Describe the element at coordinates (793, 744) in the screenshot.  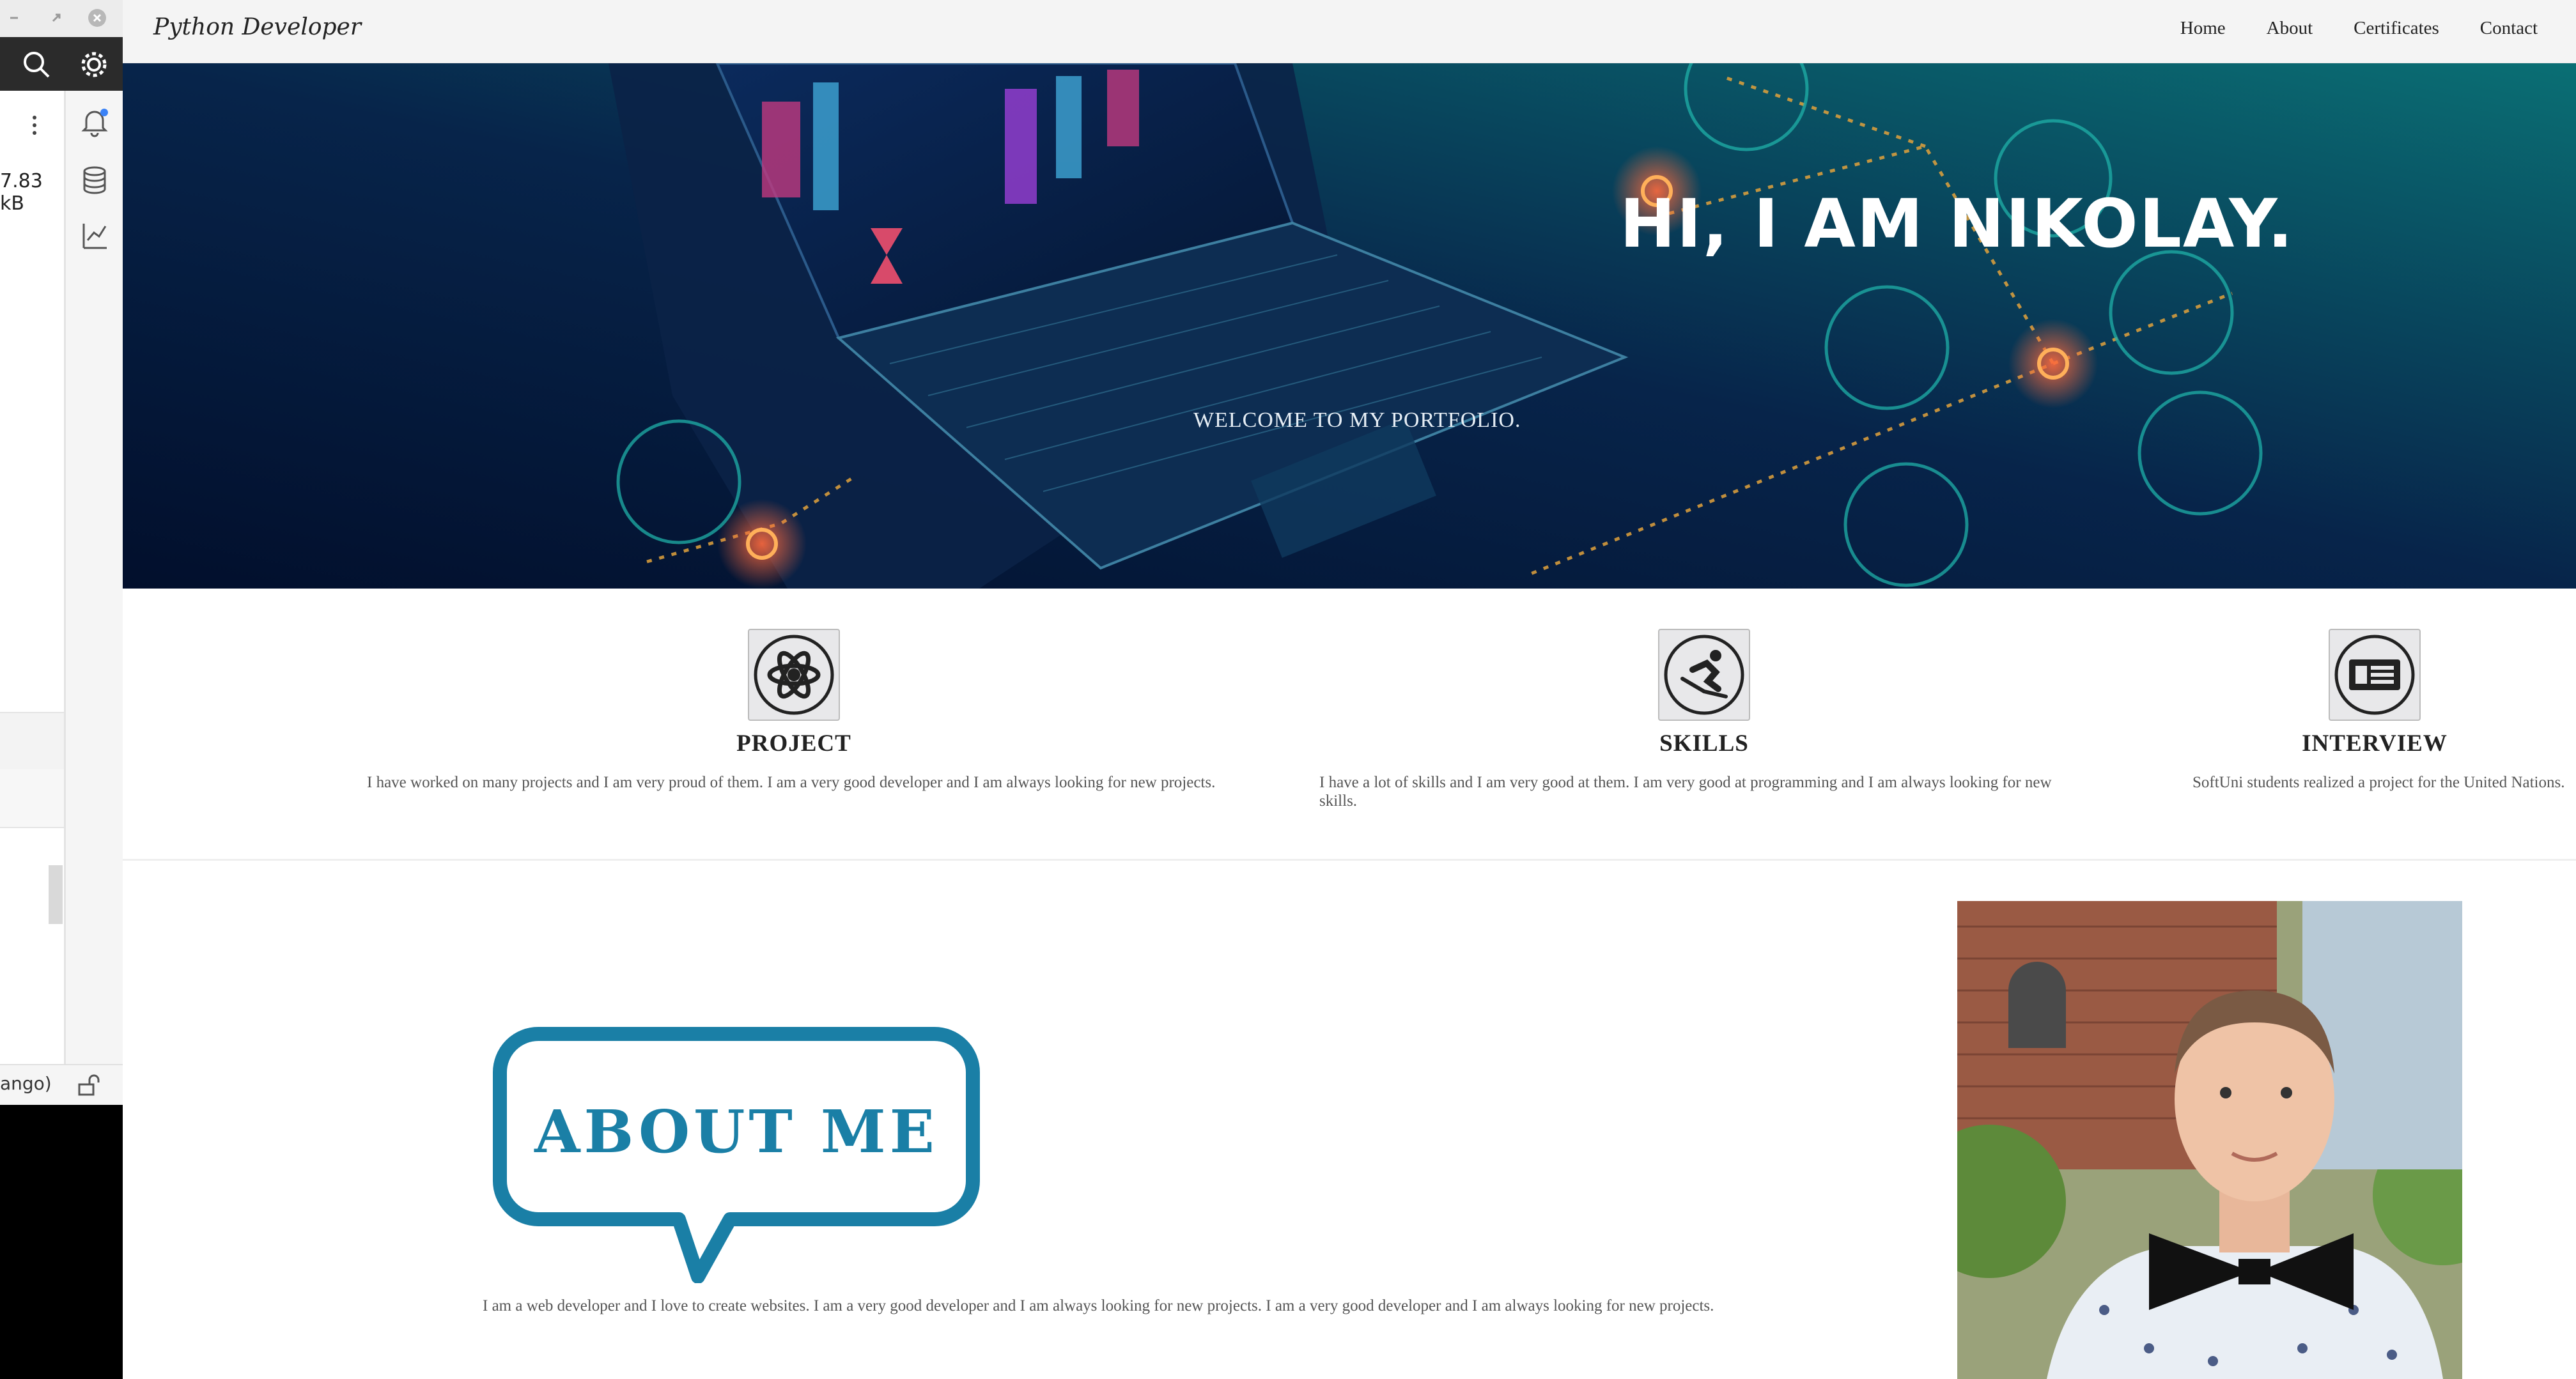
I see `feature-title: PROJECT` at that location.